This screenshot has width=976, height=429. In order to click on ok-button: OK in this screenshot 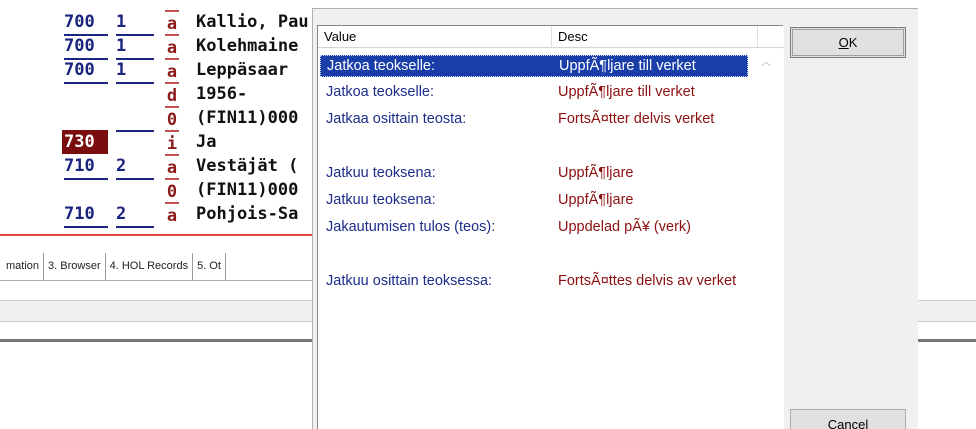, I will do `click(848, 42)`.